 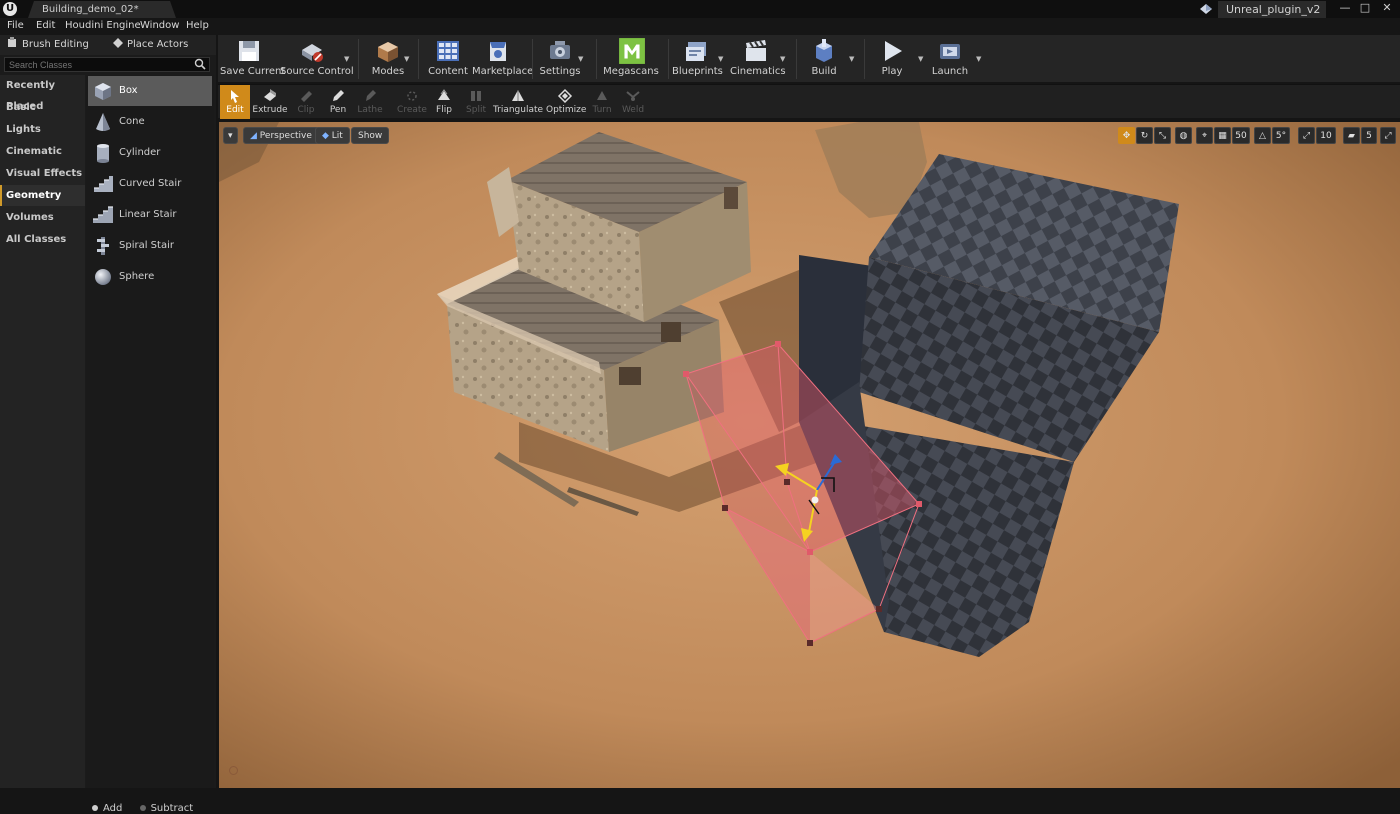 I want to click on save-current-button: Save Current, so click(x=253, y=58).